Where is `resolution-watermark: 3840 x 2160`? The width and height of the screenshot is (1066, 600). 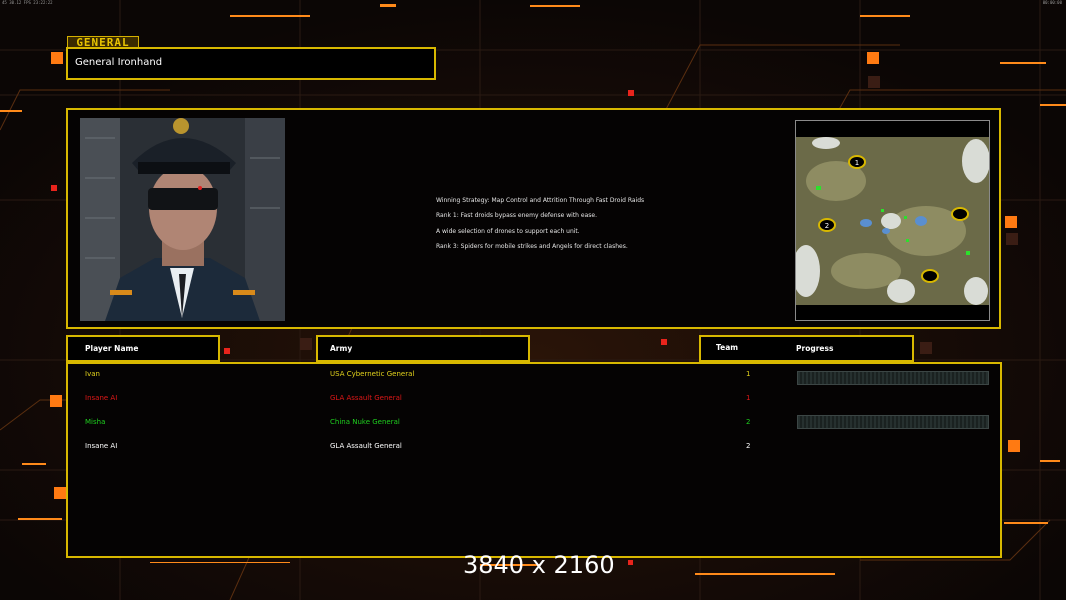 resolution-watermark: 3840 x 2160 is located at coordinates (539, 565).